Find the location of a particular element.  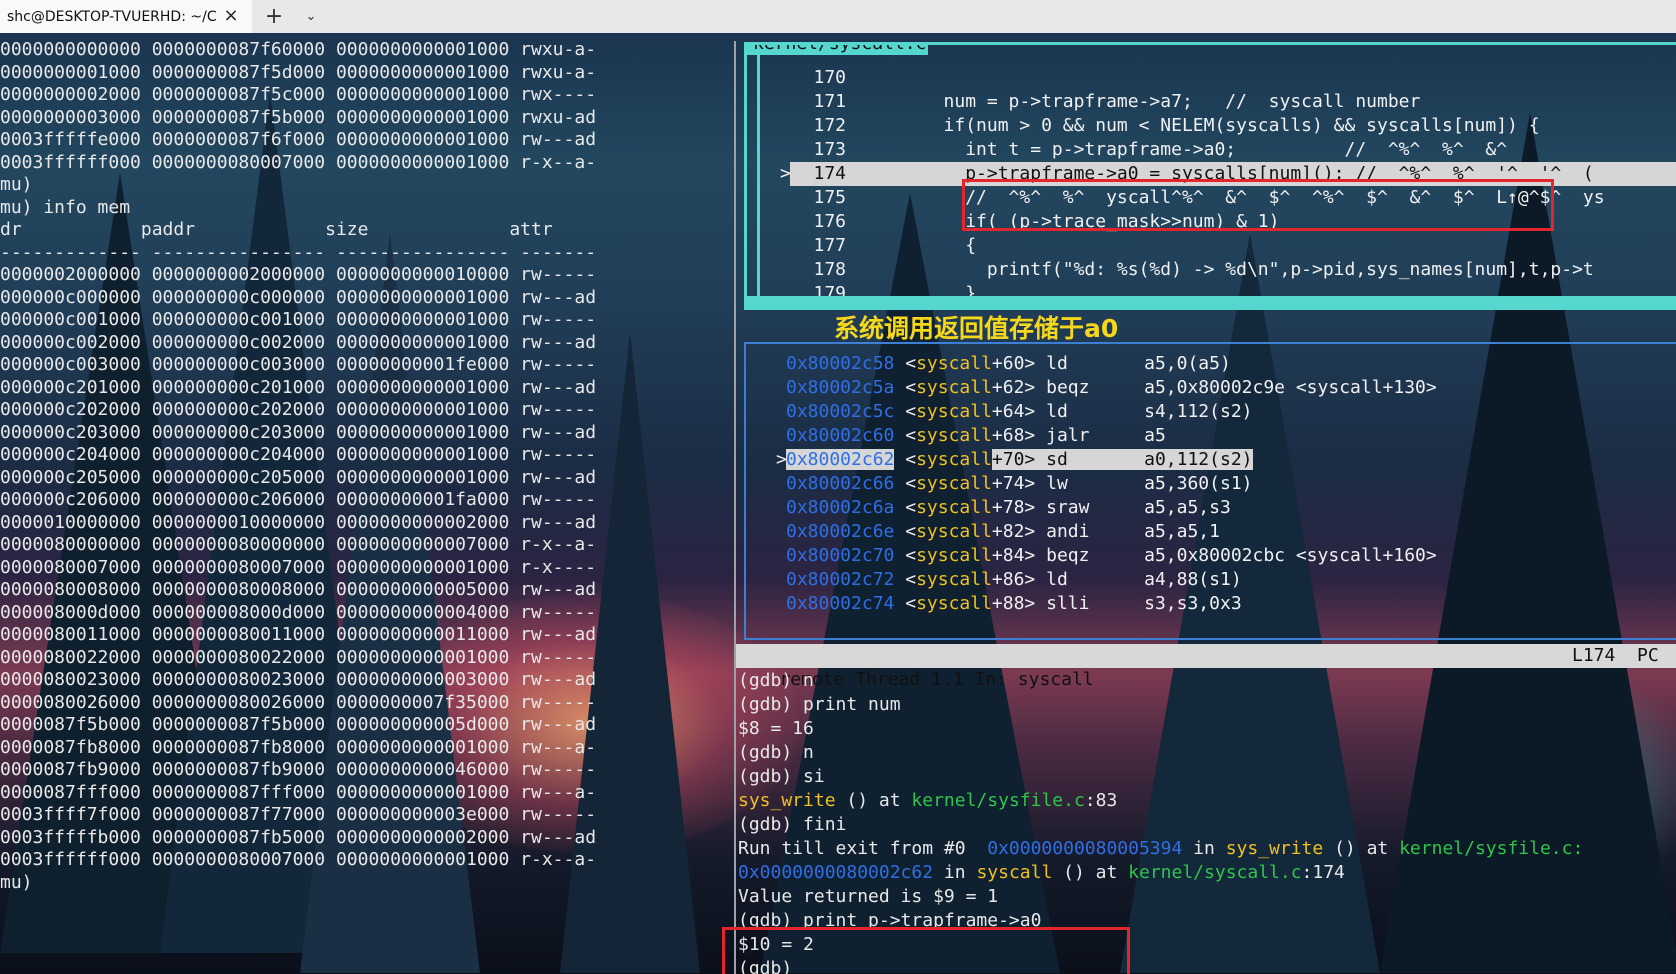

pane-divider is located at coordinates (735, 507).